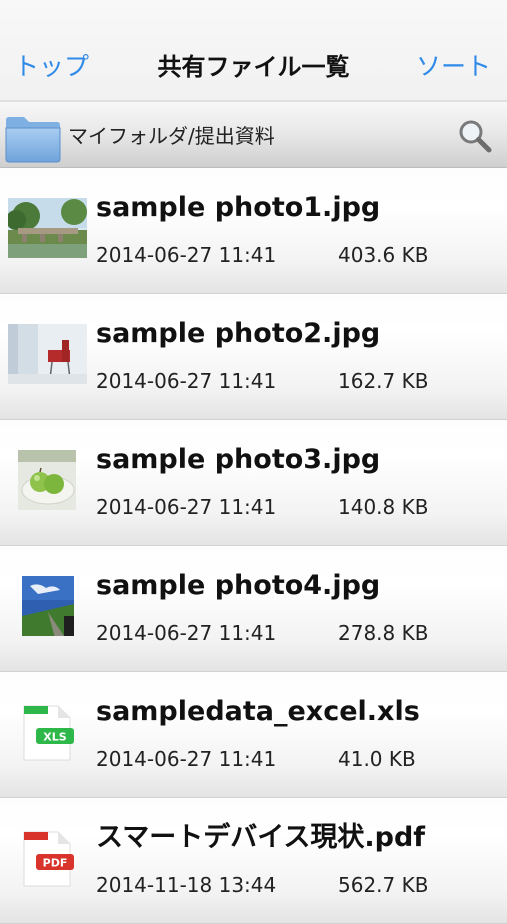 The image size is (507, 924). What do you see at coordinates (47, 480) in the screenshot?
I see `photo-apples-thumbnail` at bounding box center [47, 480].